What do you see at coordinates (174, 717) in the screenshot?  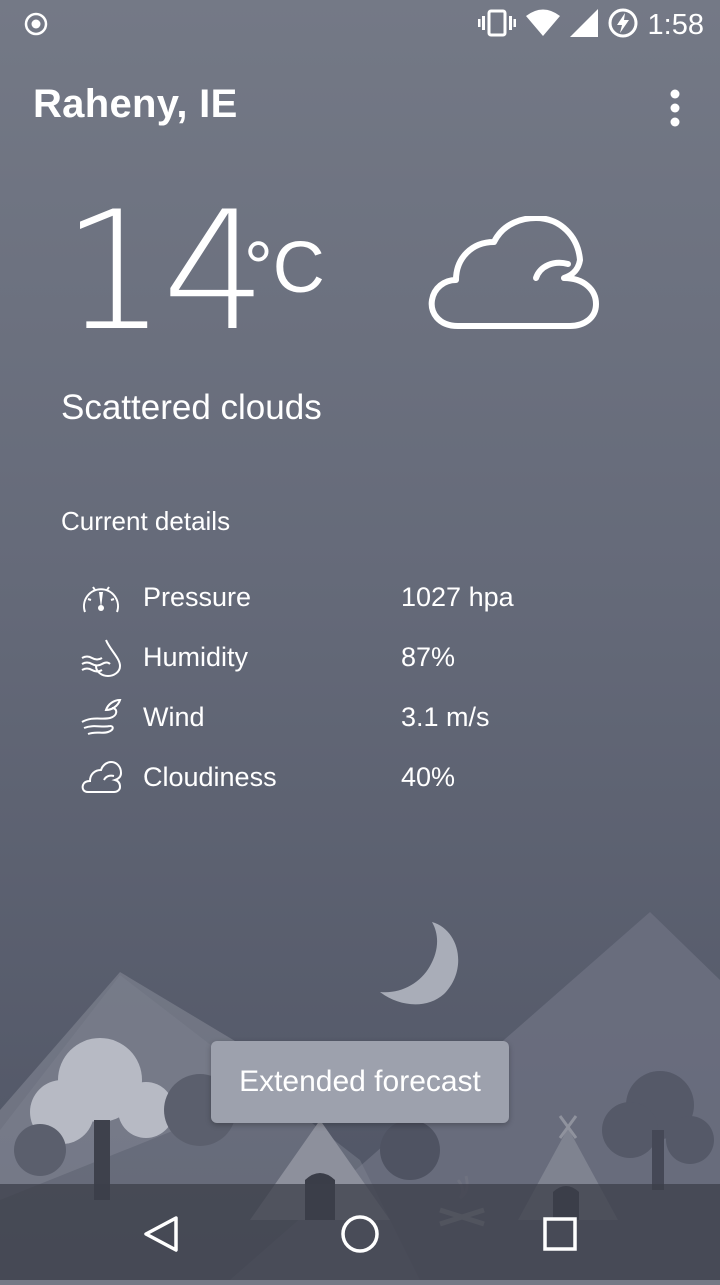 I see `detail-label: Wind` at bounding box center [174, 717].